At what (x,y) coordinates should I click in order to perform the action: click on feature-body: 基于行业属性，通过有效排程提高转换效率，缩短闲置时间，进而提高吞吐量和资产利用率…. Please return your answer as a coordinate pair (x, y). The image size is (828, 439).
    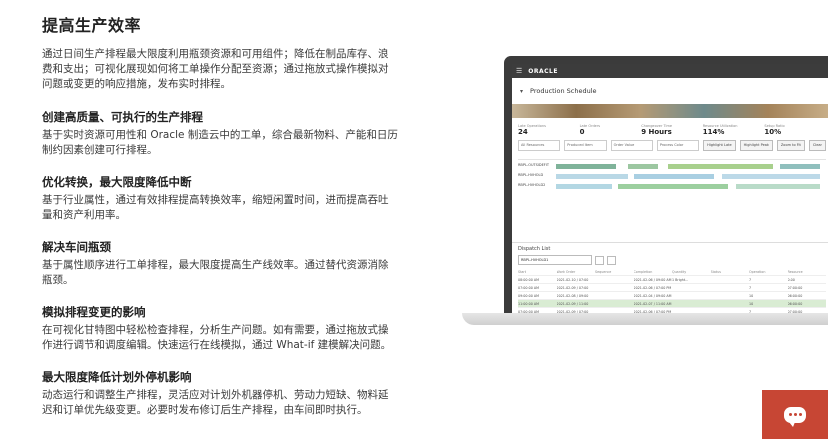
    Looking at the image, I should click on (215, 207).